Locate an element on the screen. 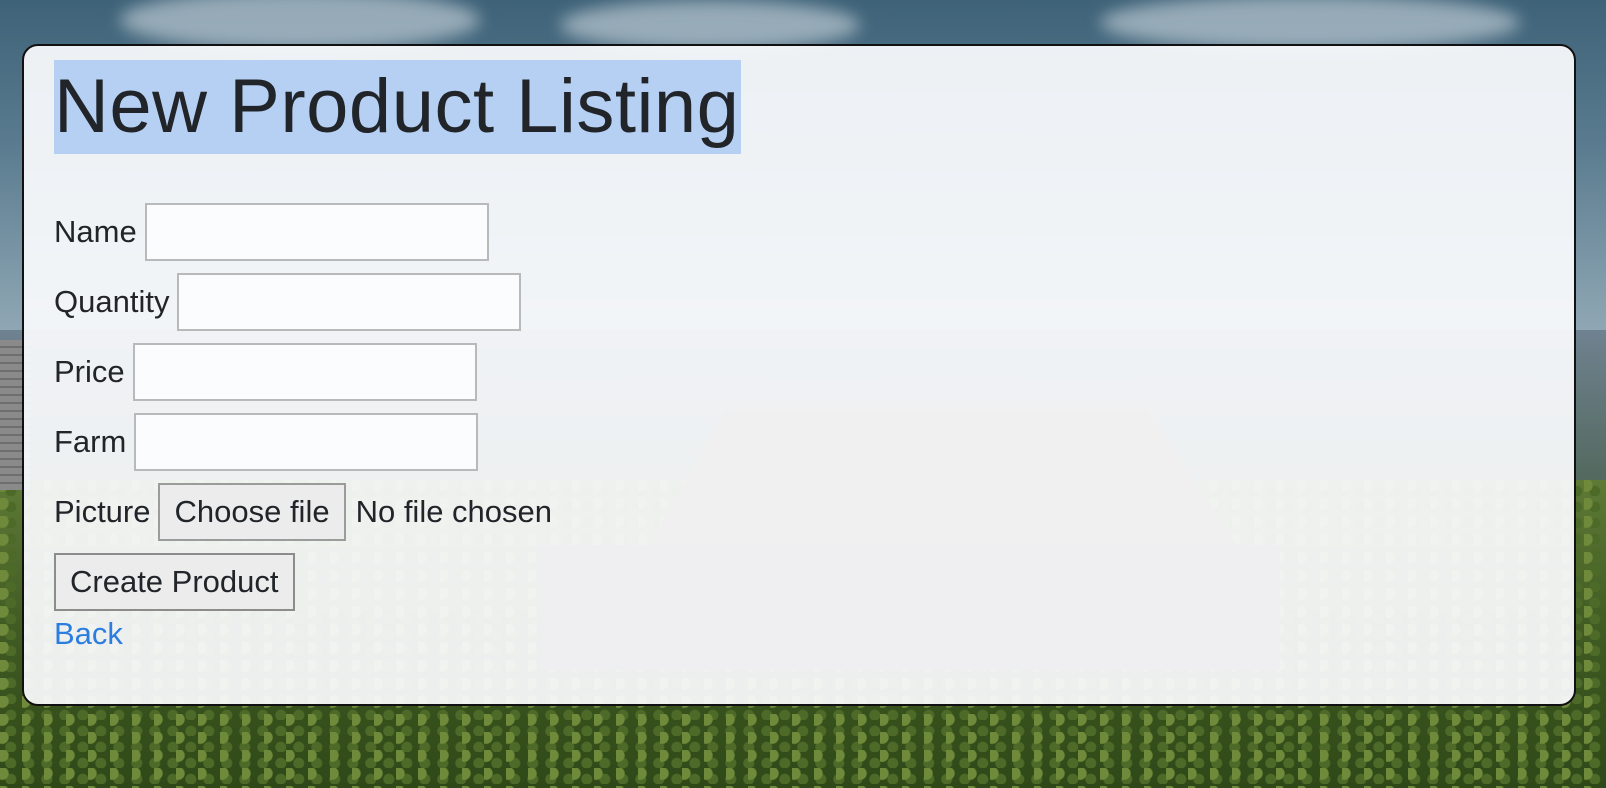 This screenshot has height=788, width=1606. create-product-button: Create Product is located at coordinates (174, 582).